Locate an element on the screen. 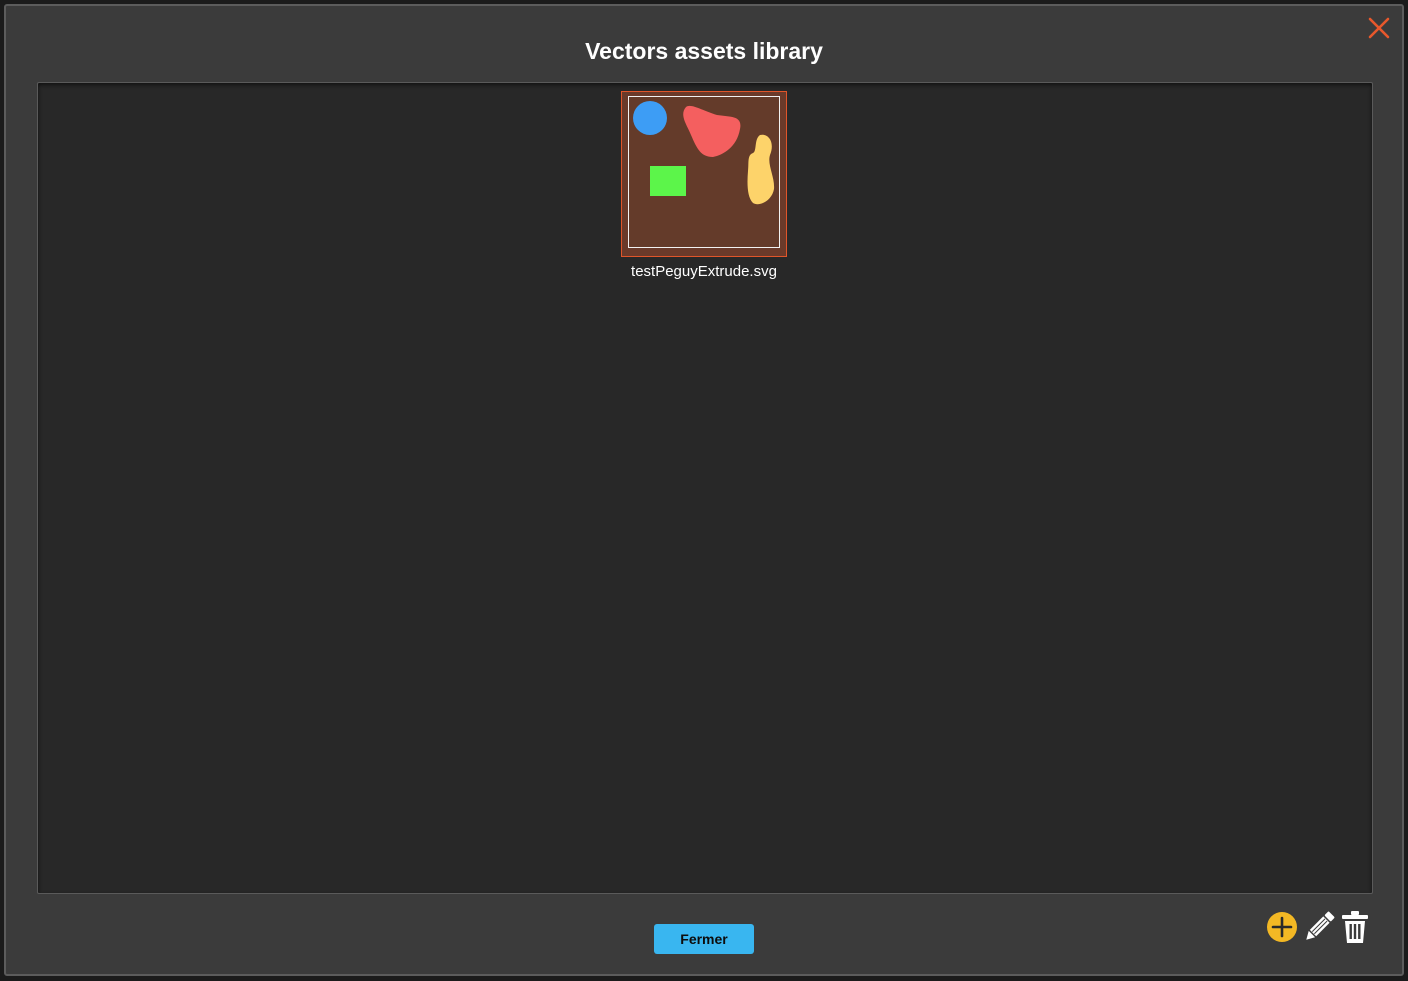 This screenshot has width=1408, height=981. thumbnail-green-rectangle is located at coordinates (668, 181).